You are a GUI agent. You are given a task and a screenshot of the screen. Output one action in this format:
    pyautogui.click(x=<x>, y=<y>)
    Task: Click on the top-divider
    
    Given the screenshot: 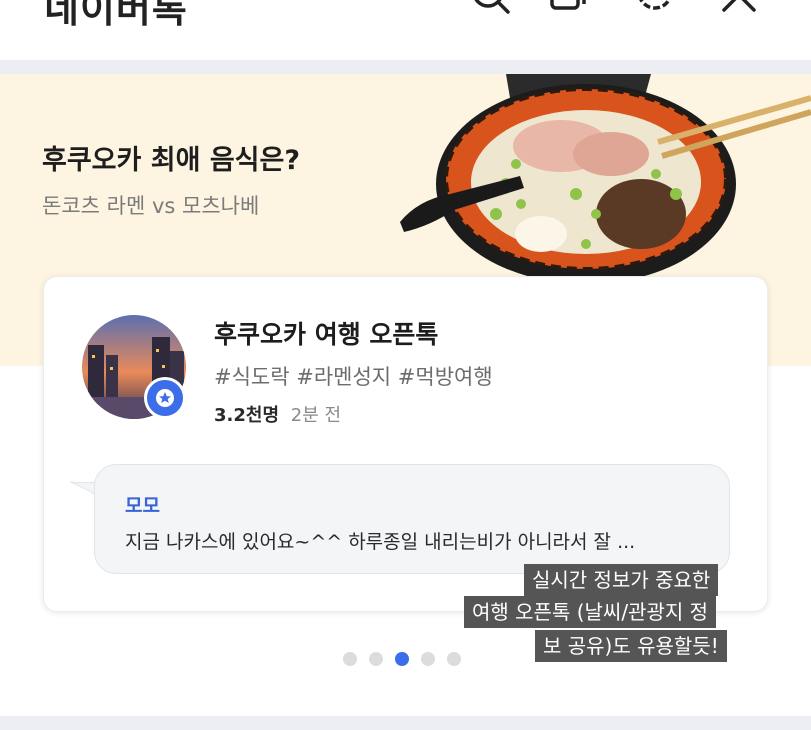 What is the action you would take?
    pyautogui.click(x=405, y=67)
    